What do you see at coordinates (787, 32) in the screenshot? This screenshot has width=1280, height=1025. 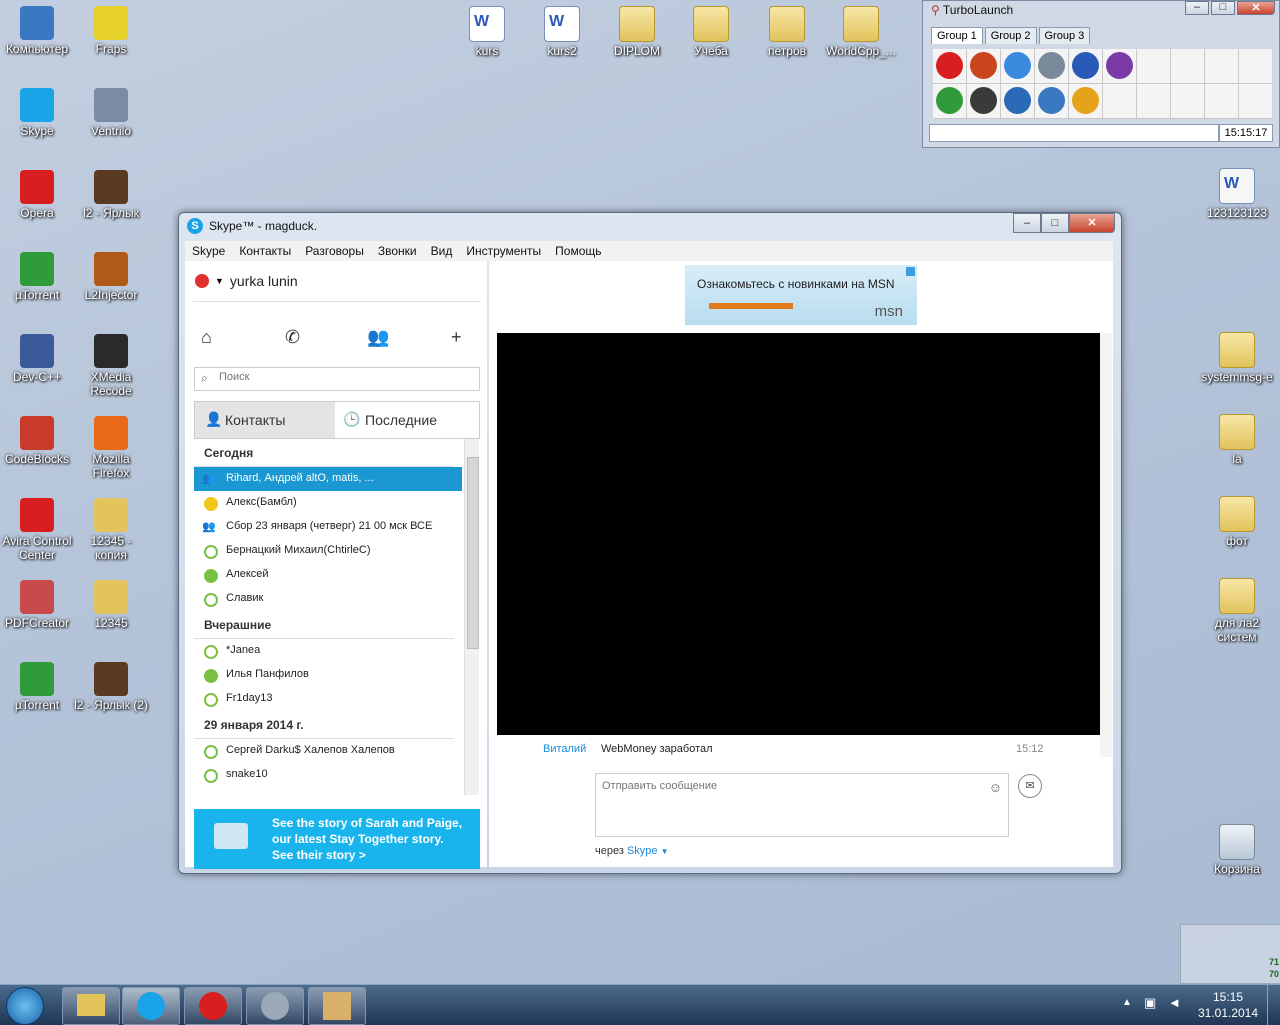 I see `desktop-icon: петров` at bounding box center [787, 32].